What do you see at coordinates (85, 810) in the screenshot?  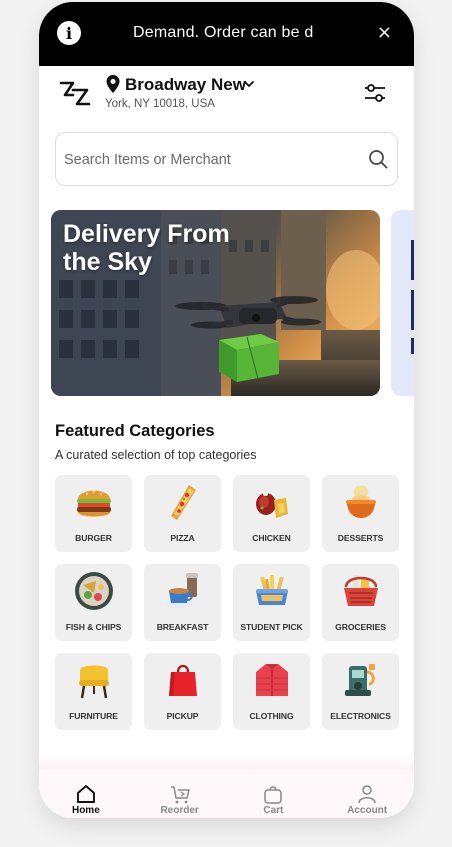 I see `tab-label: Home` at bounding box center [85, 810].